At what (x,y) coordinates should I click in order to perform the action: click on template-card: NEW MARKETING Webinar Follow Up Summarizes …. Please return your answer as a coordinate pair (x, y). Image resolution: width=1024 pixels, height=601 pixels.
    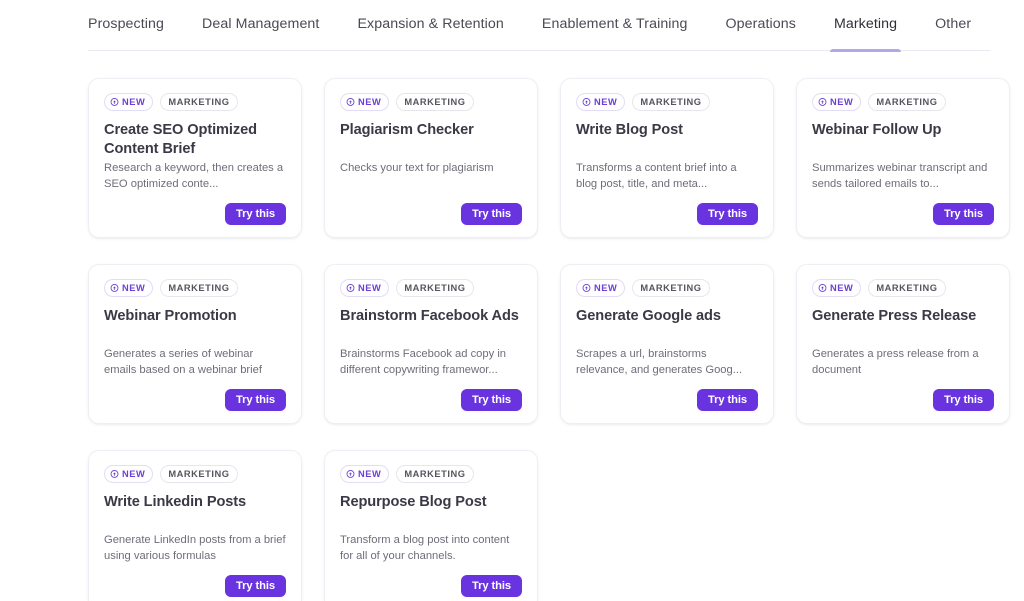
    Looking at the image, I should click on (903, 158).